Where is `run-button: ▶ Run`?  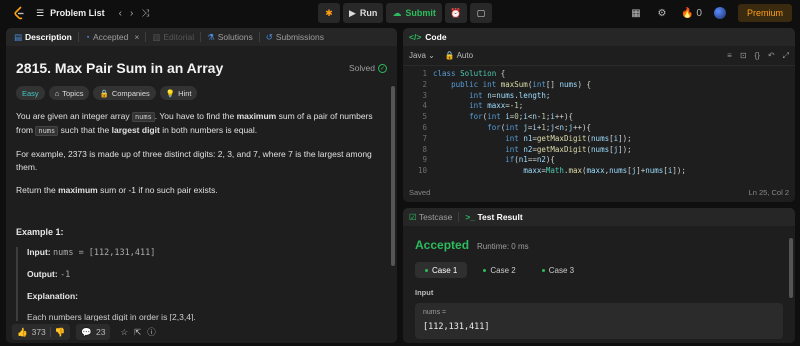 run-button: ▶ Run is located at coordinates (363, 13).